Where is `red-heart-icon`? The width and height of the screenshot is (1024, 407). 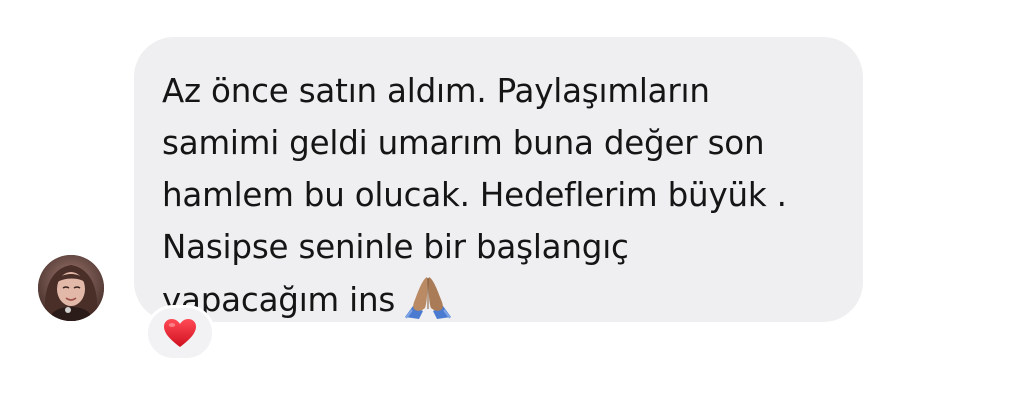
red-heart-icon is located at coordinates (180, 333).